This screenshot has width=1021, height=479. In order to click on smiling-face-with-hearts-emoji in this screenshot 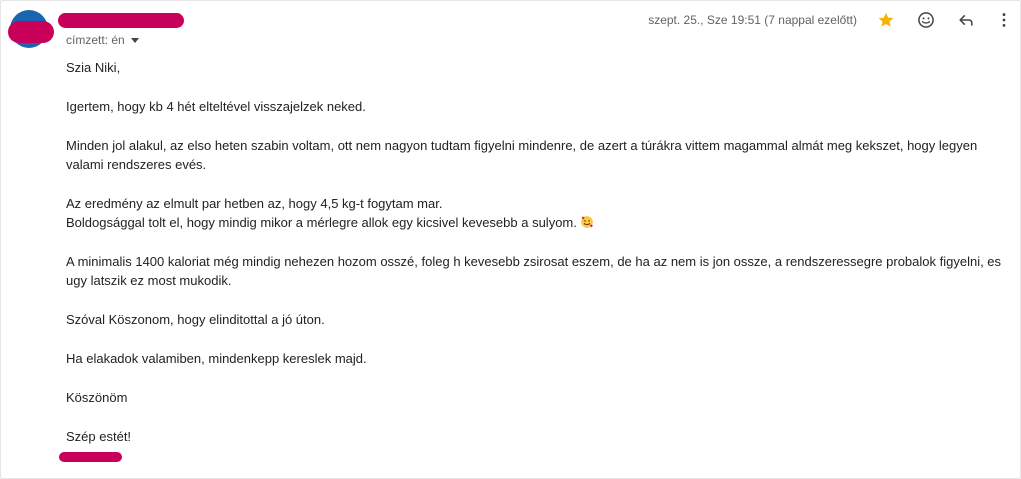, I will do `click(587, 222)`.